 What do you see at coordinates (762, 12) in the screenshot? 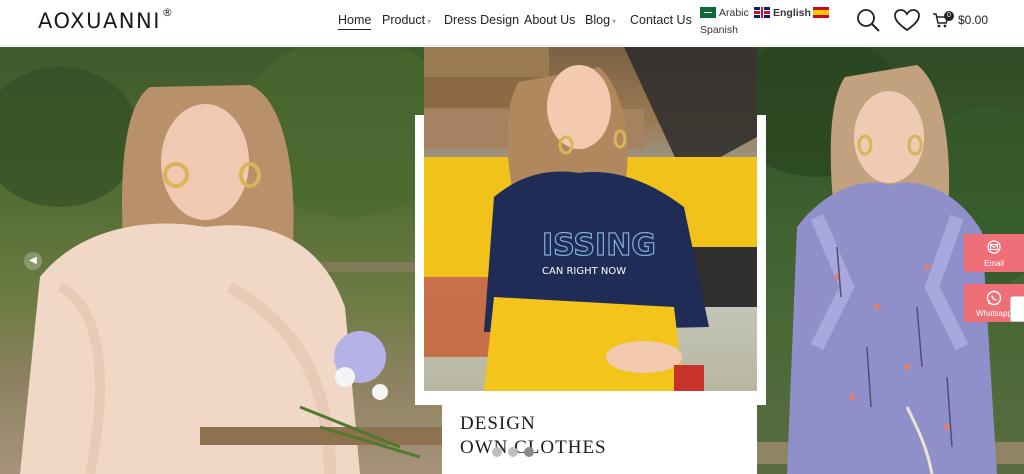
I see `uk-flag-icon` at bounding box center [762, 12].